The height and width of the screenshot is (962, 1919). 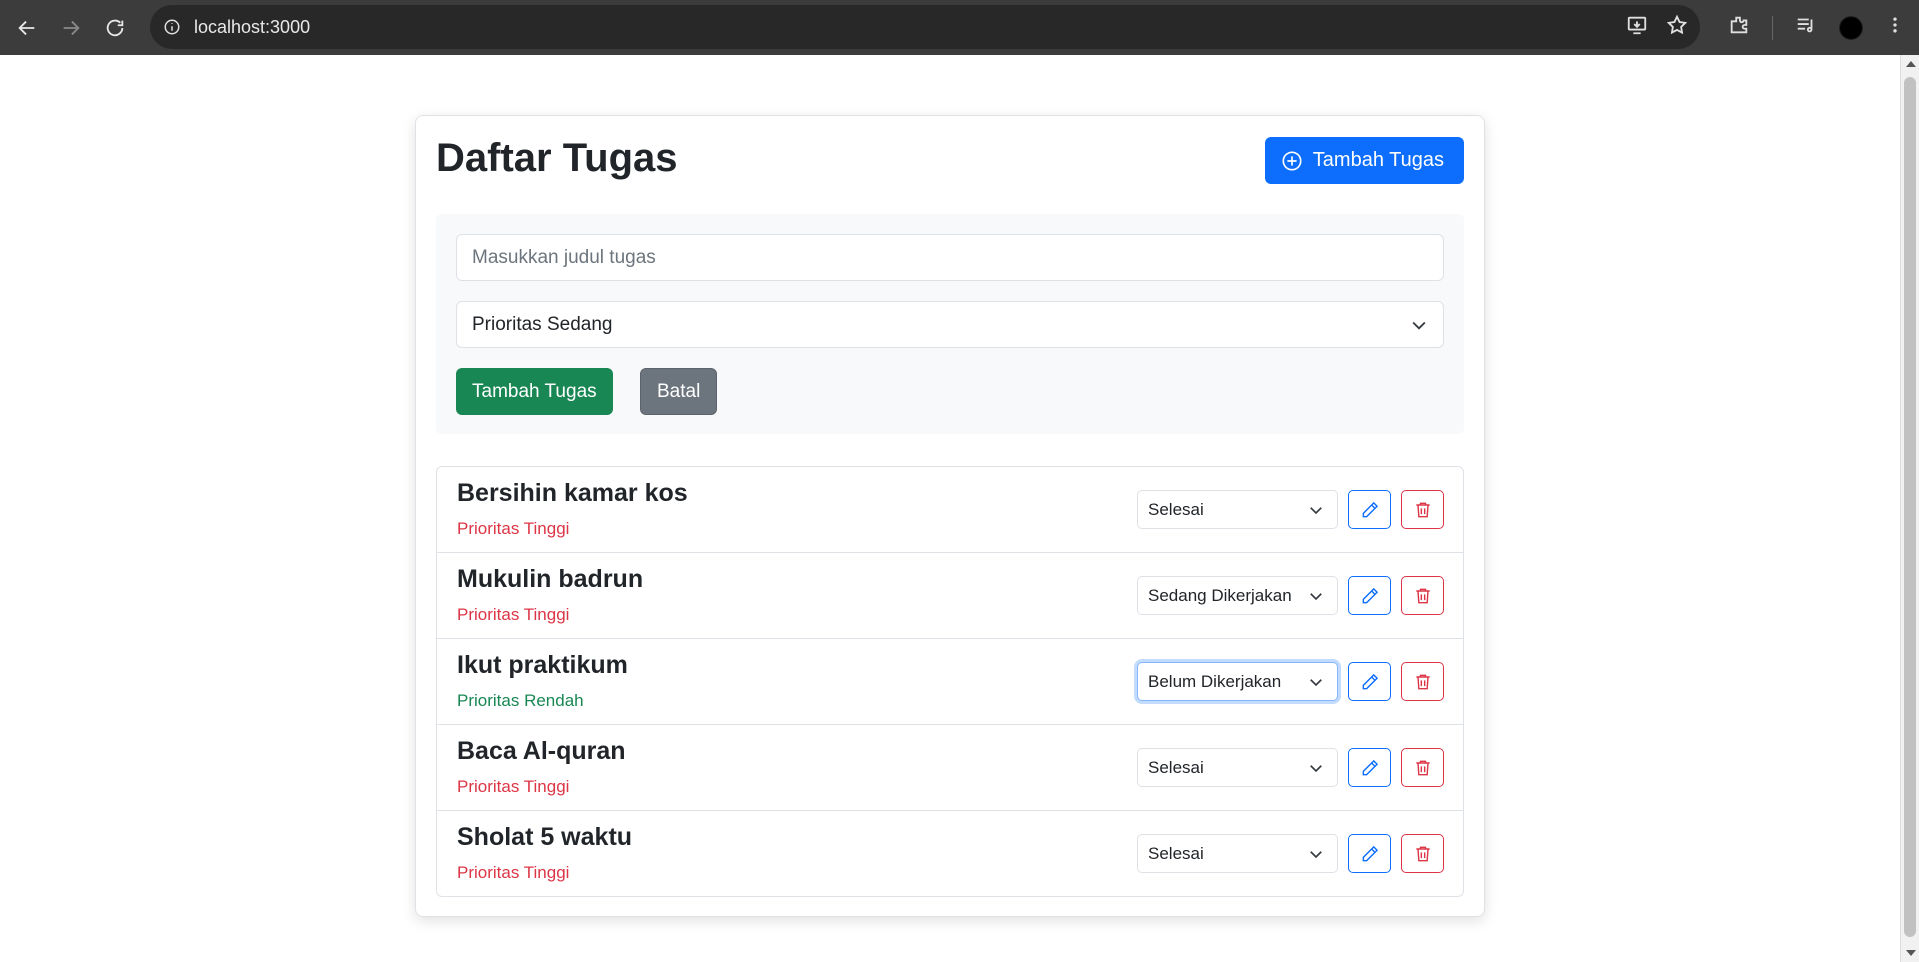 What do you see at coordinates (542, 324) in the screenshot?
I see `priority-select-value: Prioritas Sedang` at bounding box center [542, 324].